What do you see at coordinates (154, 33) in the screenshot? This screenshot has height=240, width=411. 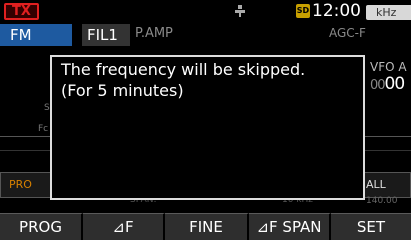 I see `preamp-indicator: P.AMP` at bounding box center [154, 33].